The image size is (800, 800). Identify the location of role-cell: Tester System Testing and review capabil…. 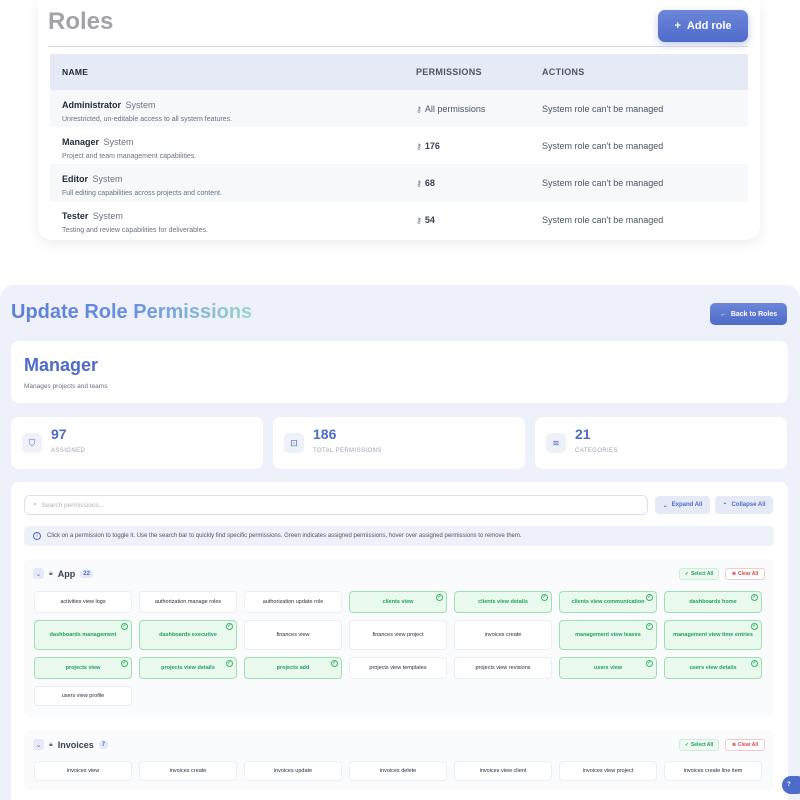
(227, 220).